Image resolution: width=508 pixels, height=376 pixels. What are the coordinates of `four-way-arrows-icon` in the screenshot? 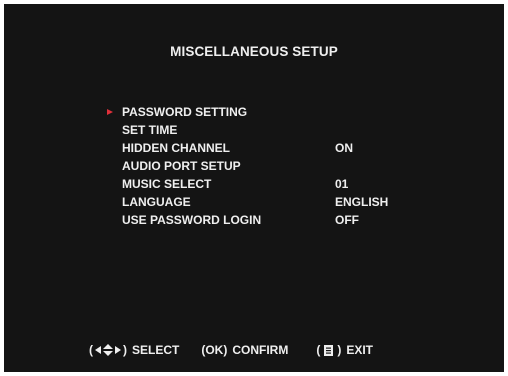 It's located at (108, 350).